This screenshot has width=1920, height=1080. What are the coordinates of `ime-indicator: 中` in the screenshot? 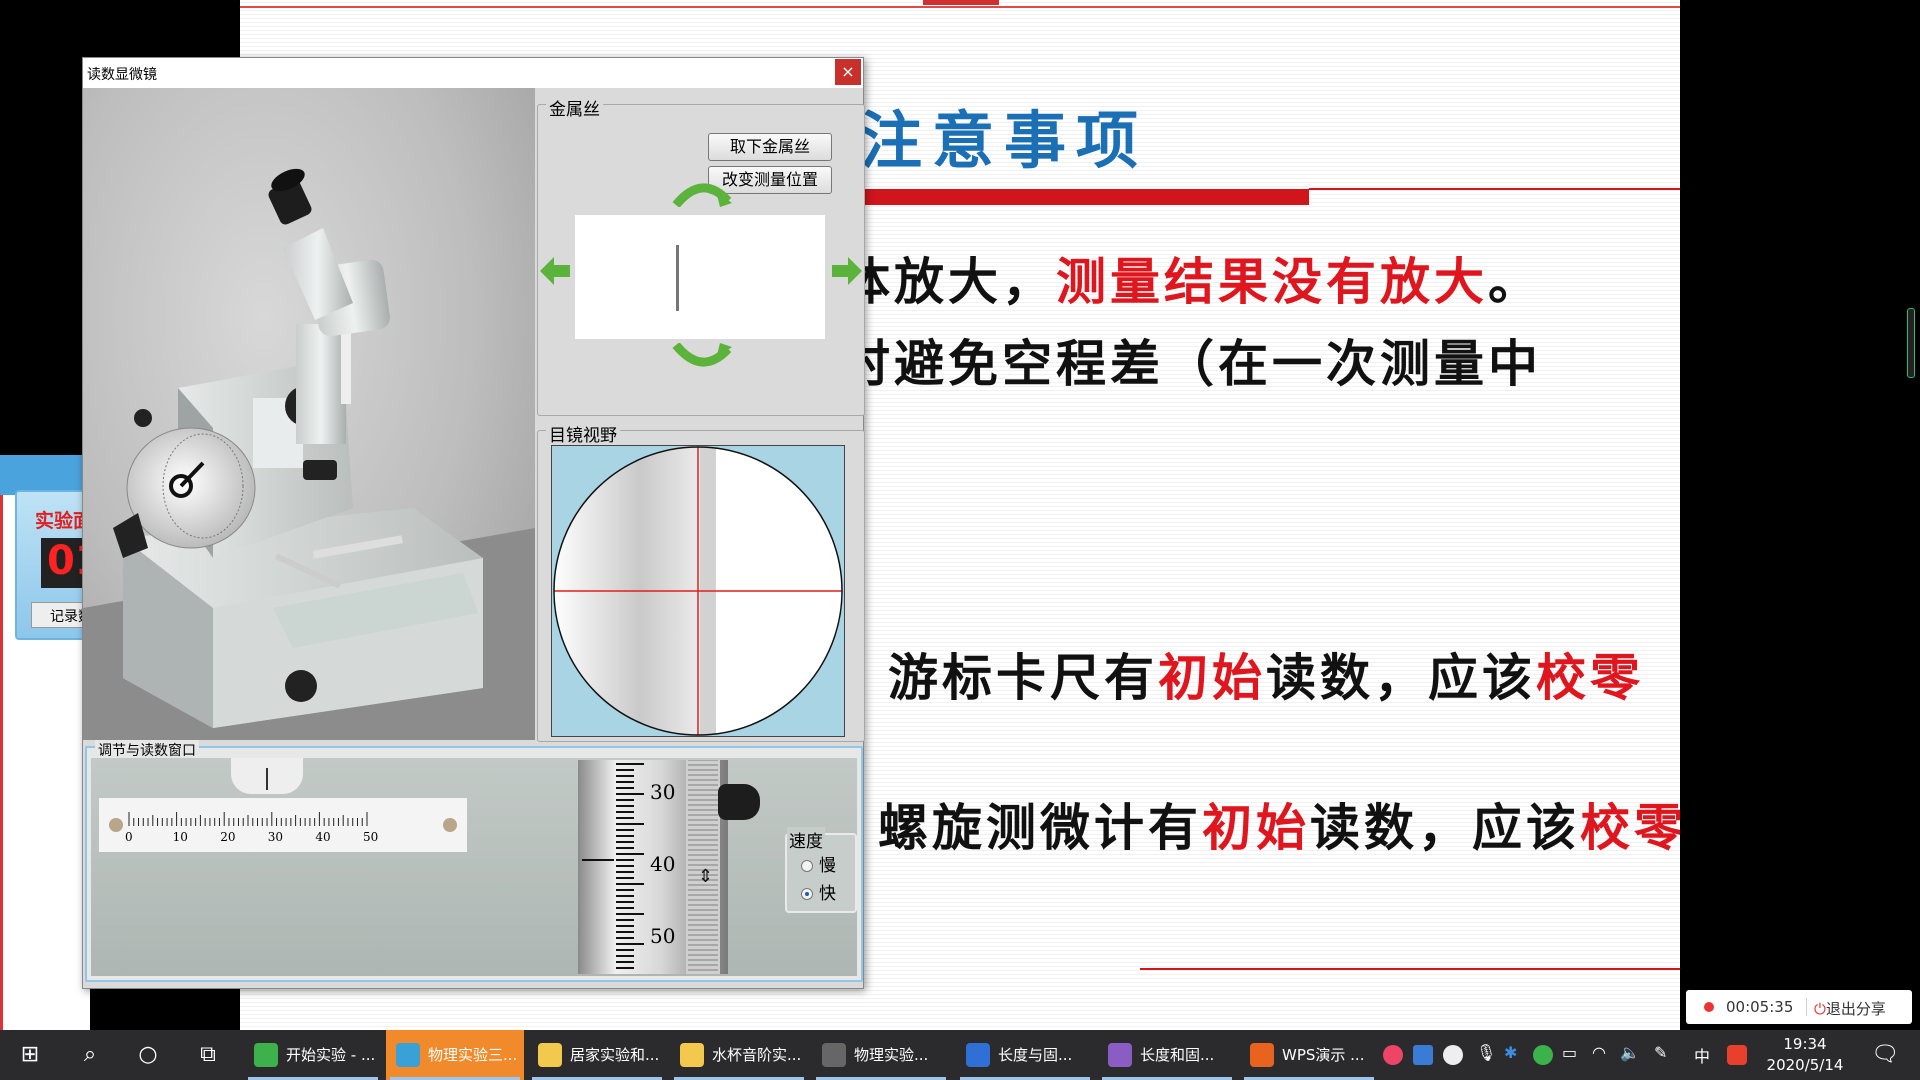 It's located at (1702, 1055).